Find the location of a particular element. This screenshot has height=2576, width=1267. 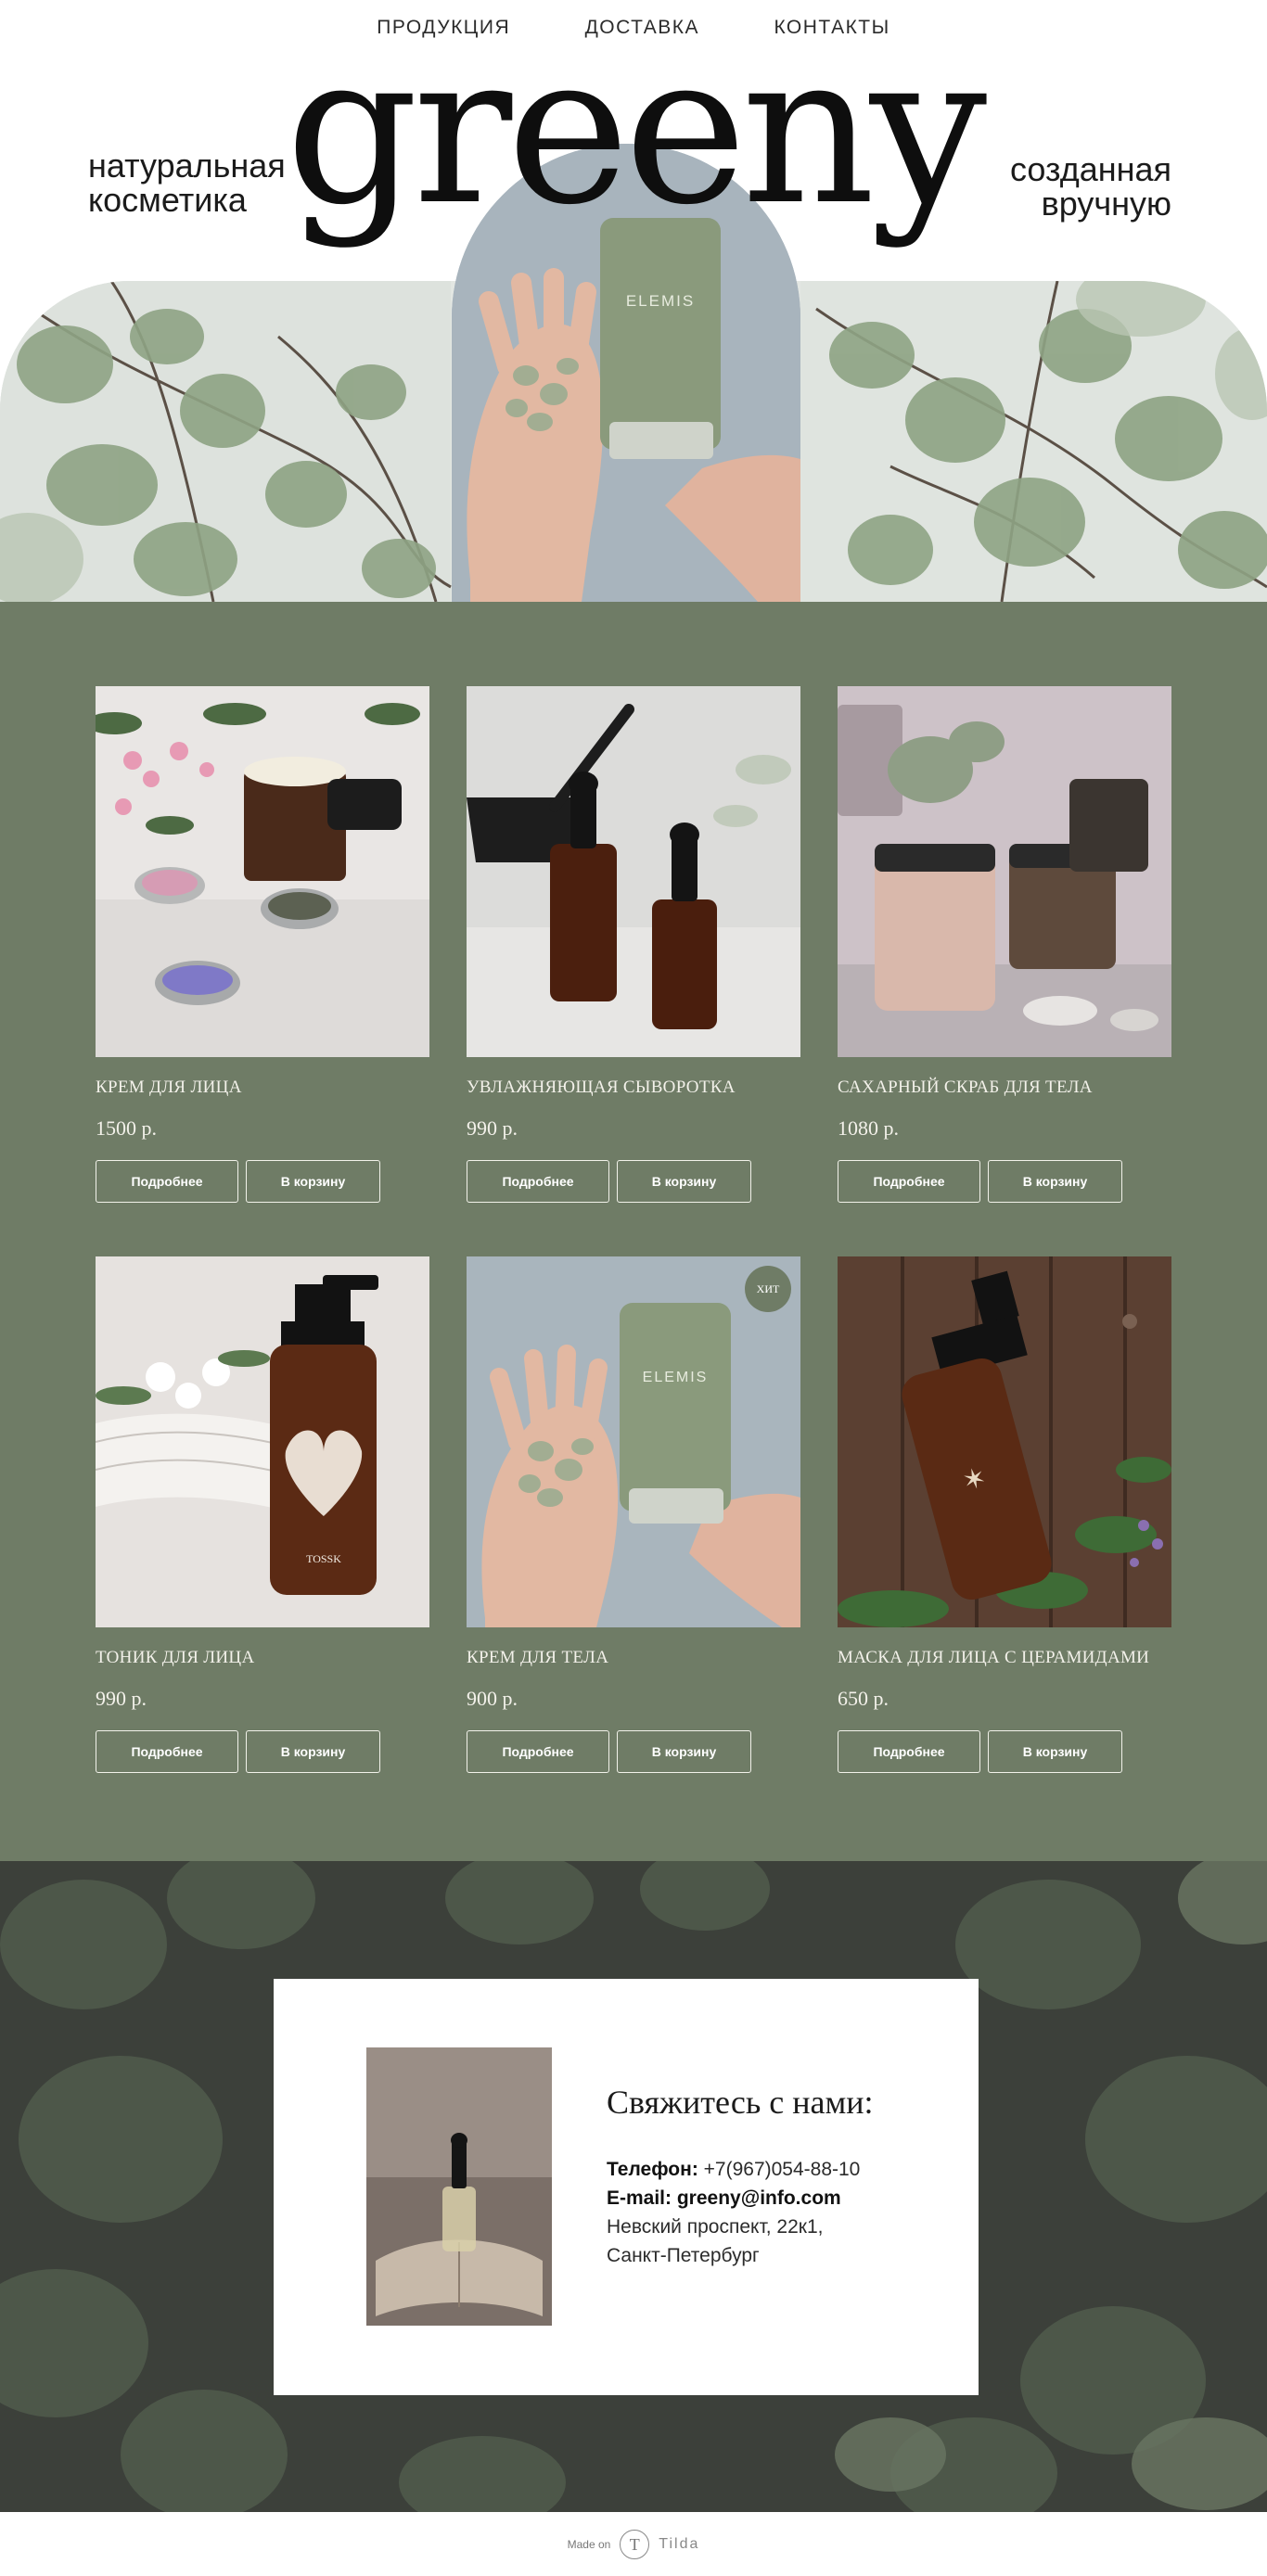

email-label: E-mail: is located at coordinates (639, 2198).